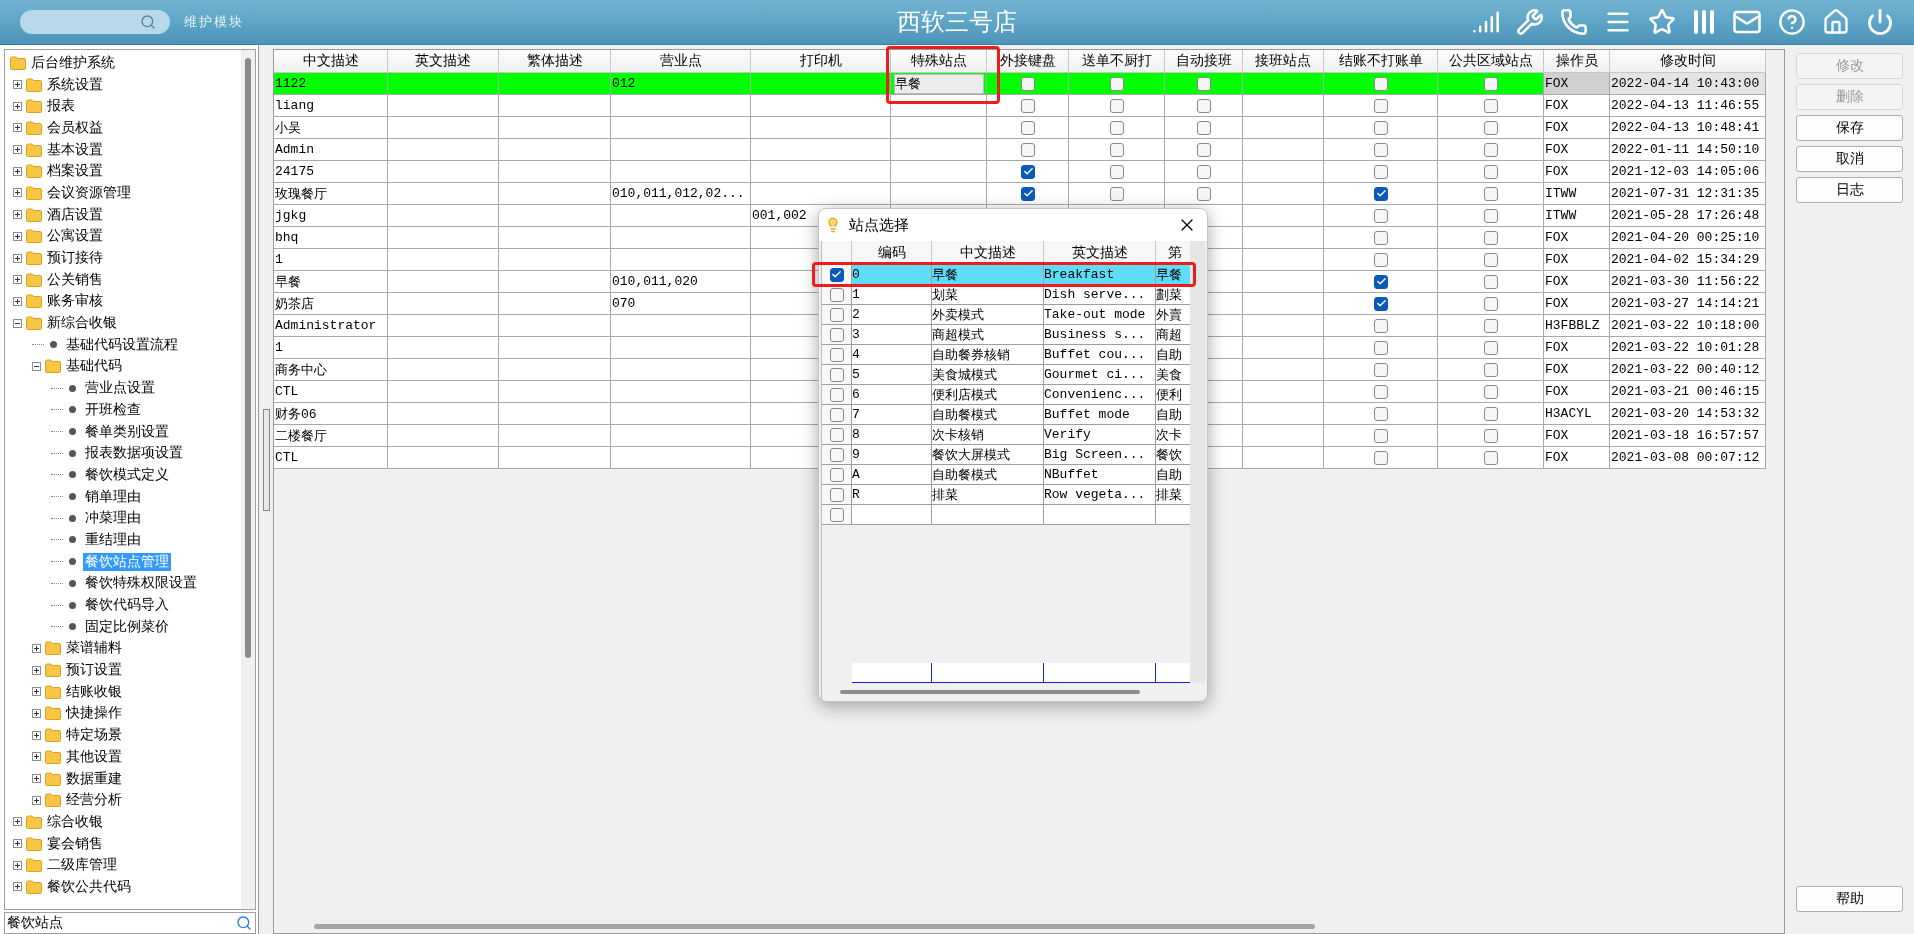 The width and height of the screenshot is (1914, 934). I want to click on tree-item: 会议资源管理, so click(89, 192).